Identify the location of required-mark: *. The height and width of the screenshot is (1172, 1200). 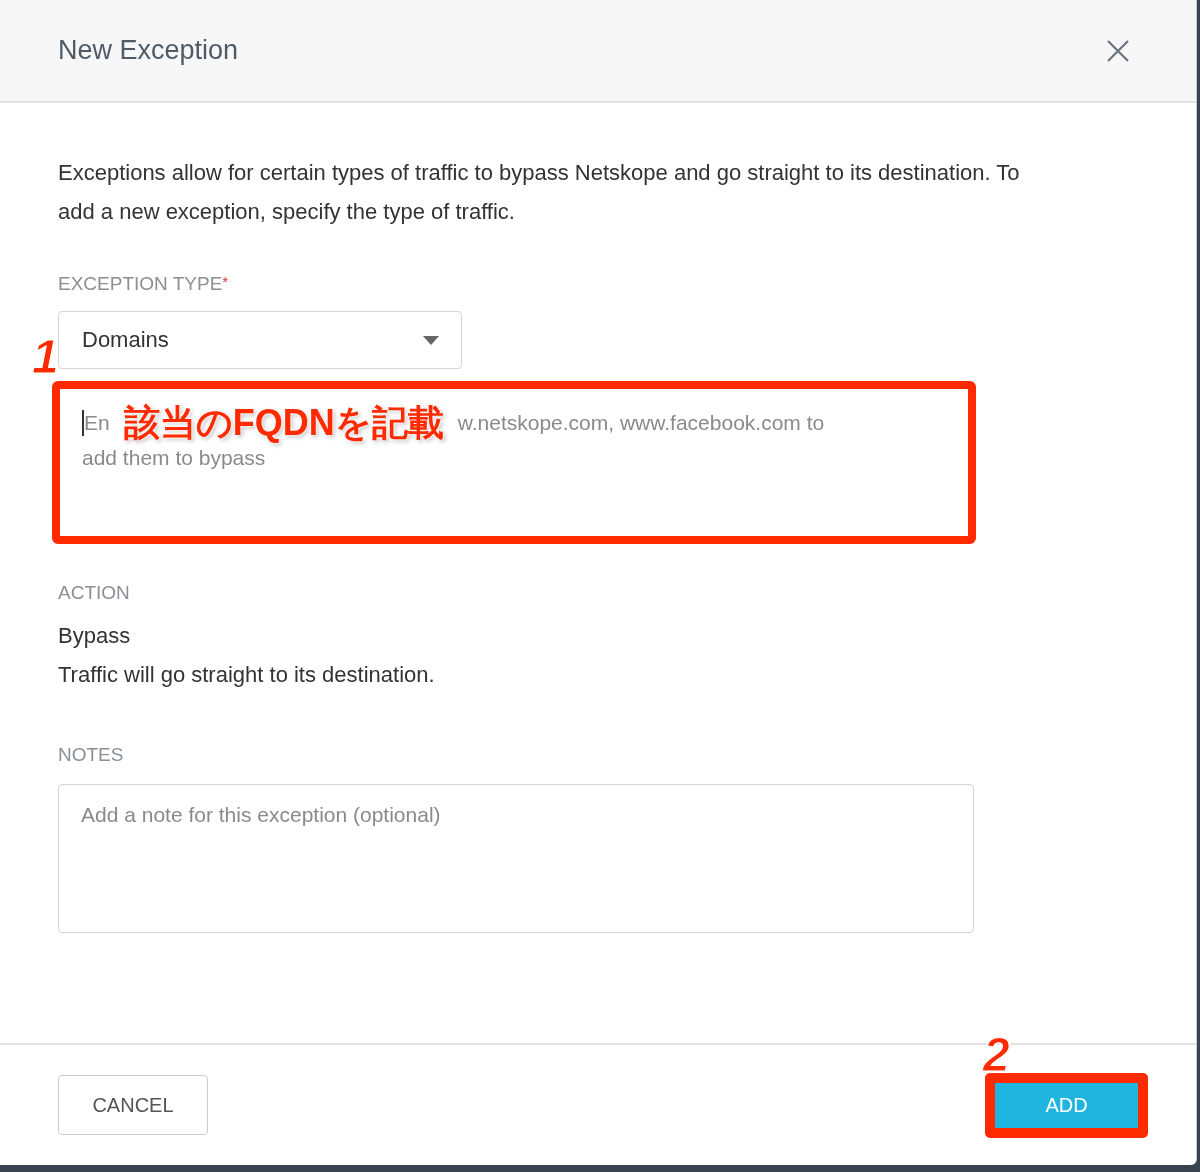
(225, 282).